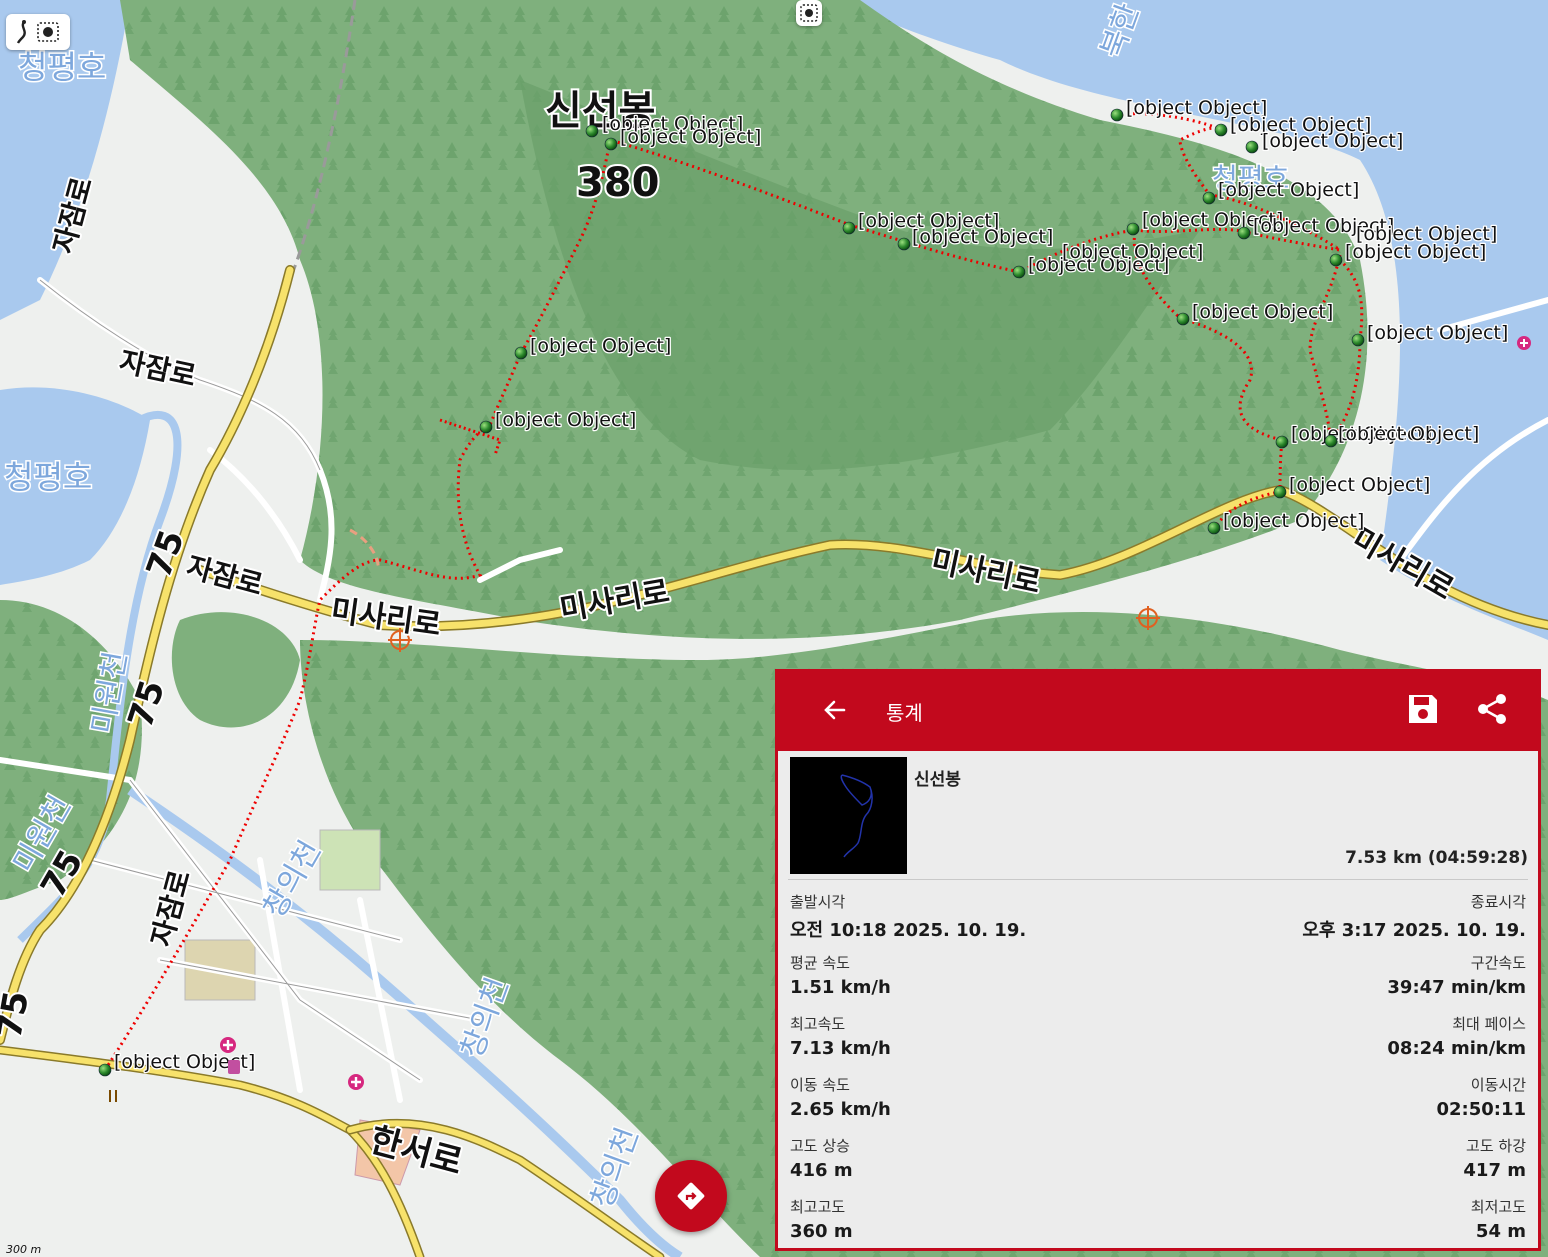 The height and width of the screenshot is (1257, 1548). Describe the element at coordinates (1496, 1146) in the screenshot. I see `elevation-loss-label: 고도 하강` at that location.